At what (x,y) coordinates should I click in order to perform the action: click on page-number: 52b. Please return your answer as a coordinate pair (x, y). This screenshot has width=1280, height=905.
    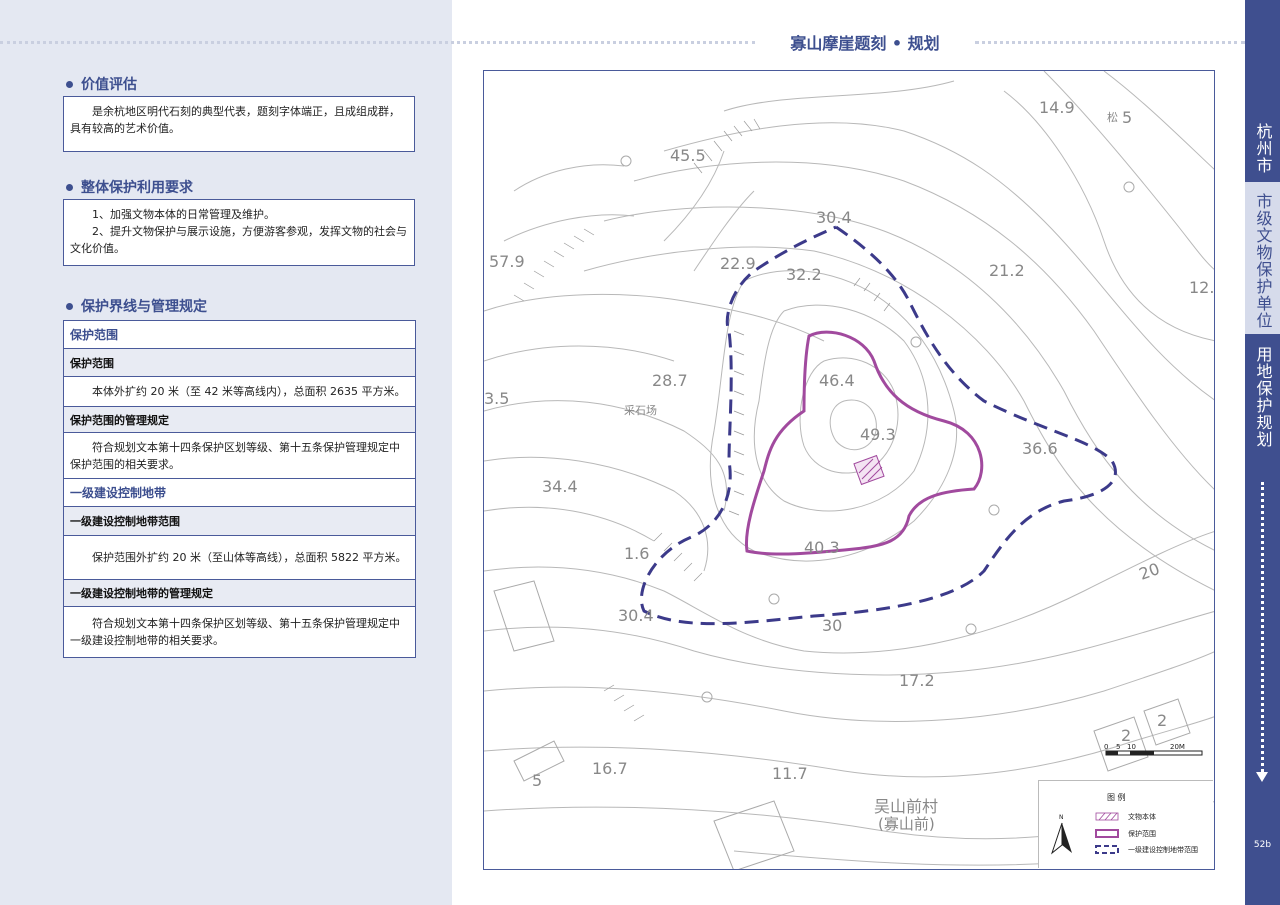
    Looking at the image, I should click on (1262, 845).